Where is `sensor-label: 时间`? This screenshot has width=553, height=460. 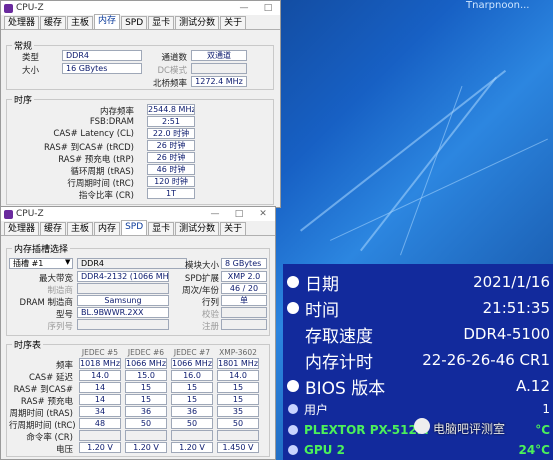 sensor-label: 时间 is located at coordinates (322, 310).